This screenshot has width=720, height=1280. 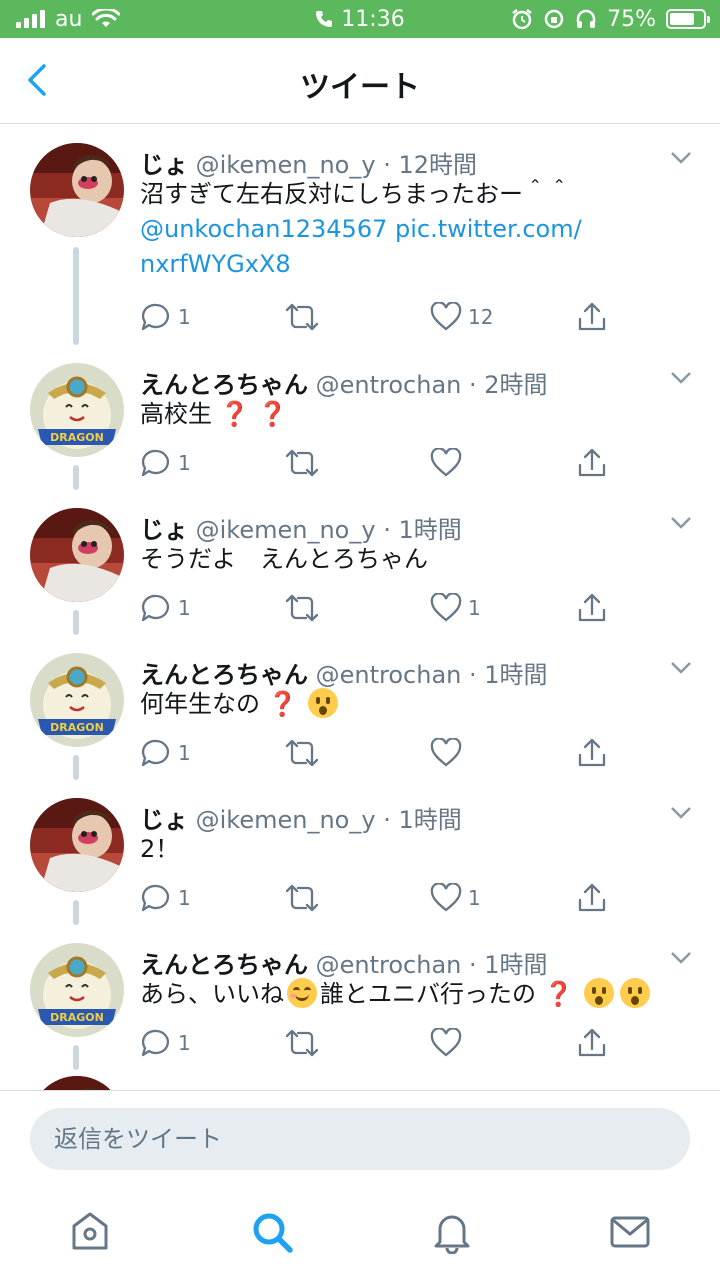 What do you see at coordinates (360, 87) in the screenshot?
I see `page-title: ツイート` at bounding box center [360, 87].